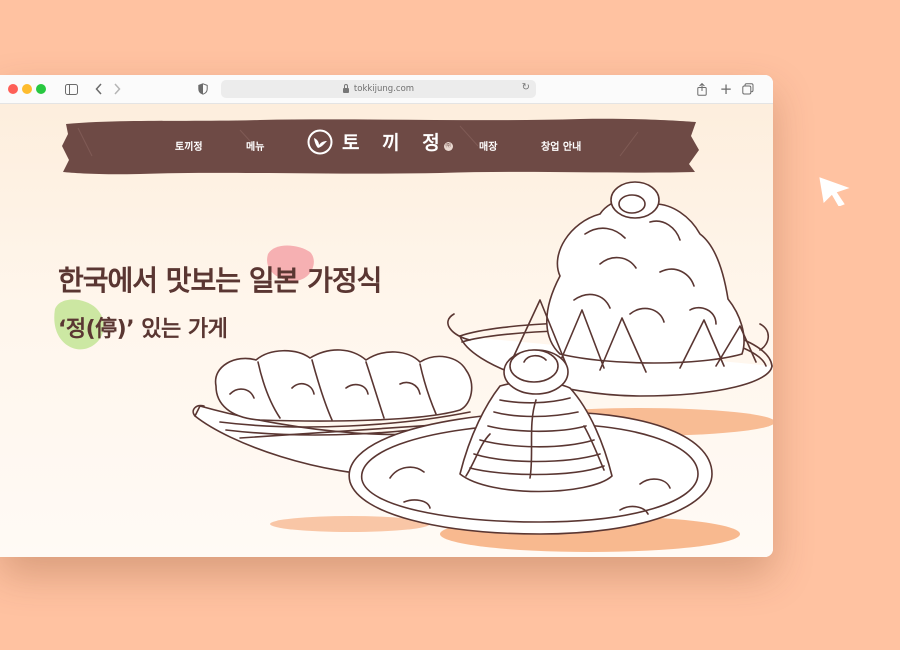  What do you see at coordinates (702, 89) in the screenshot?
I see `share-icon` at bounding box center [702, 89].